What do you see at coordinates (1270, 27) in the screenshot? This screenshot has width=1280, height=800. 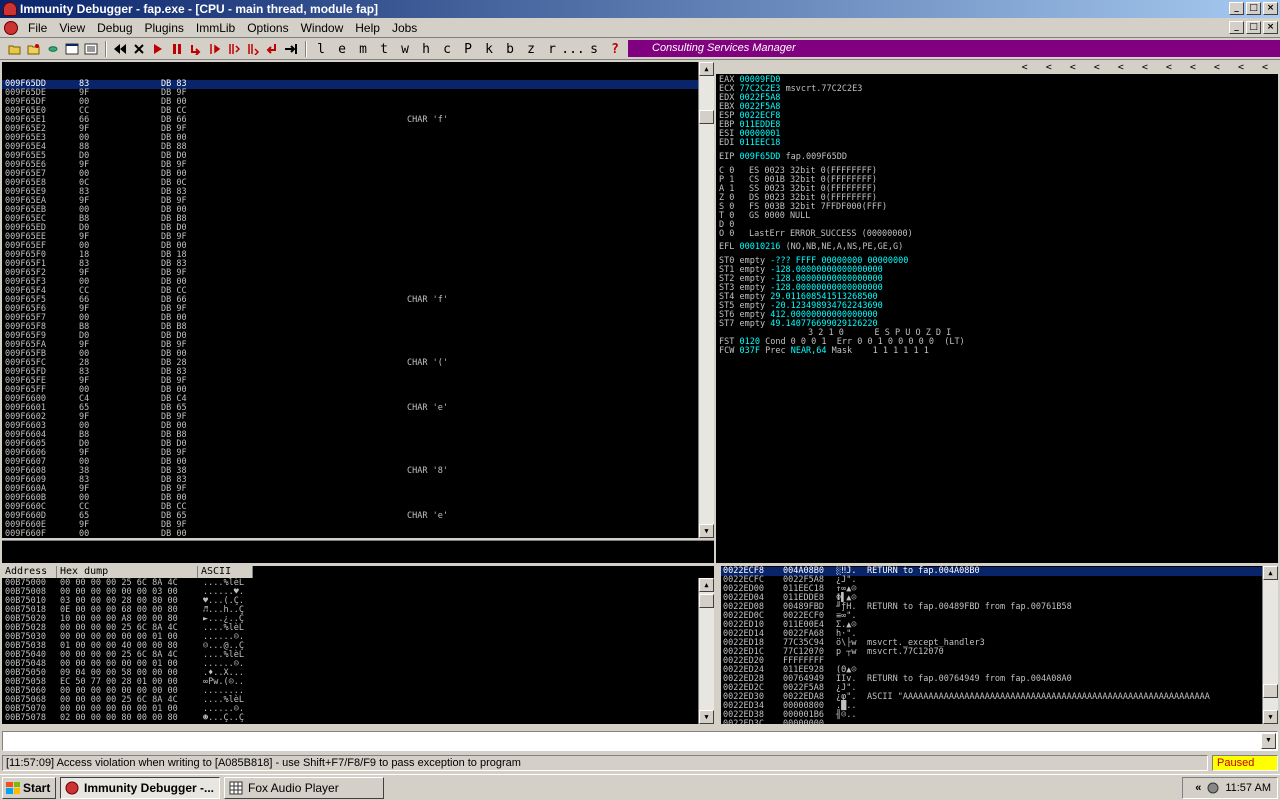 I see `child-close-button: ×` at bounding box center [1270, 27].